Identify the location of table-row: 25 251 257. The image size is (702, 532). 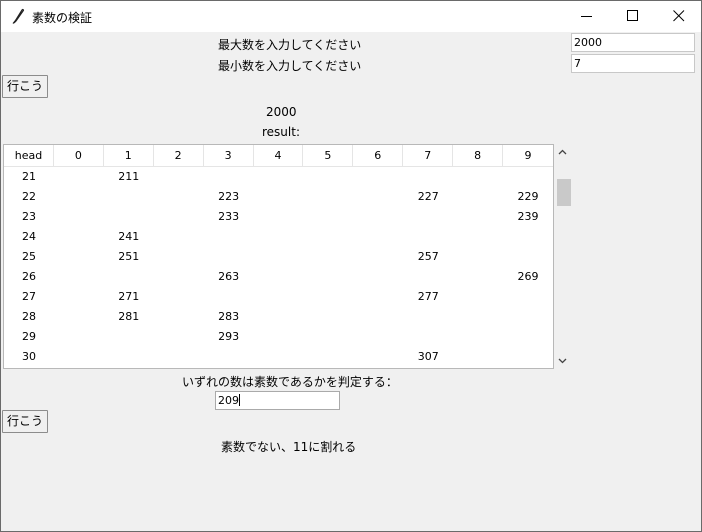
(278, 257).